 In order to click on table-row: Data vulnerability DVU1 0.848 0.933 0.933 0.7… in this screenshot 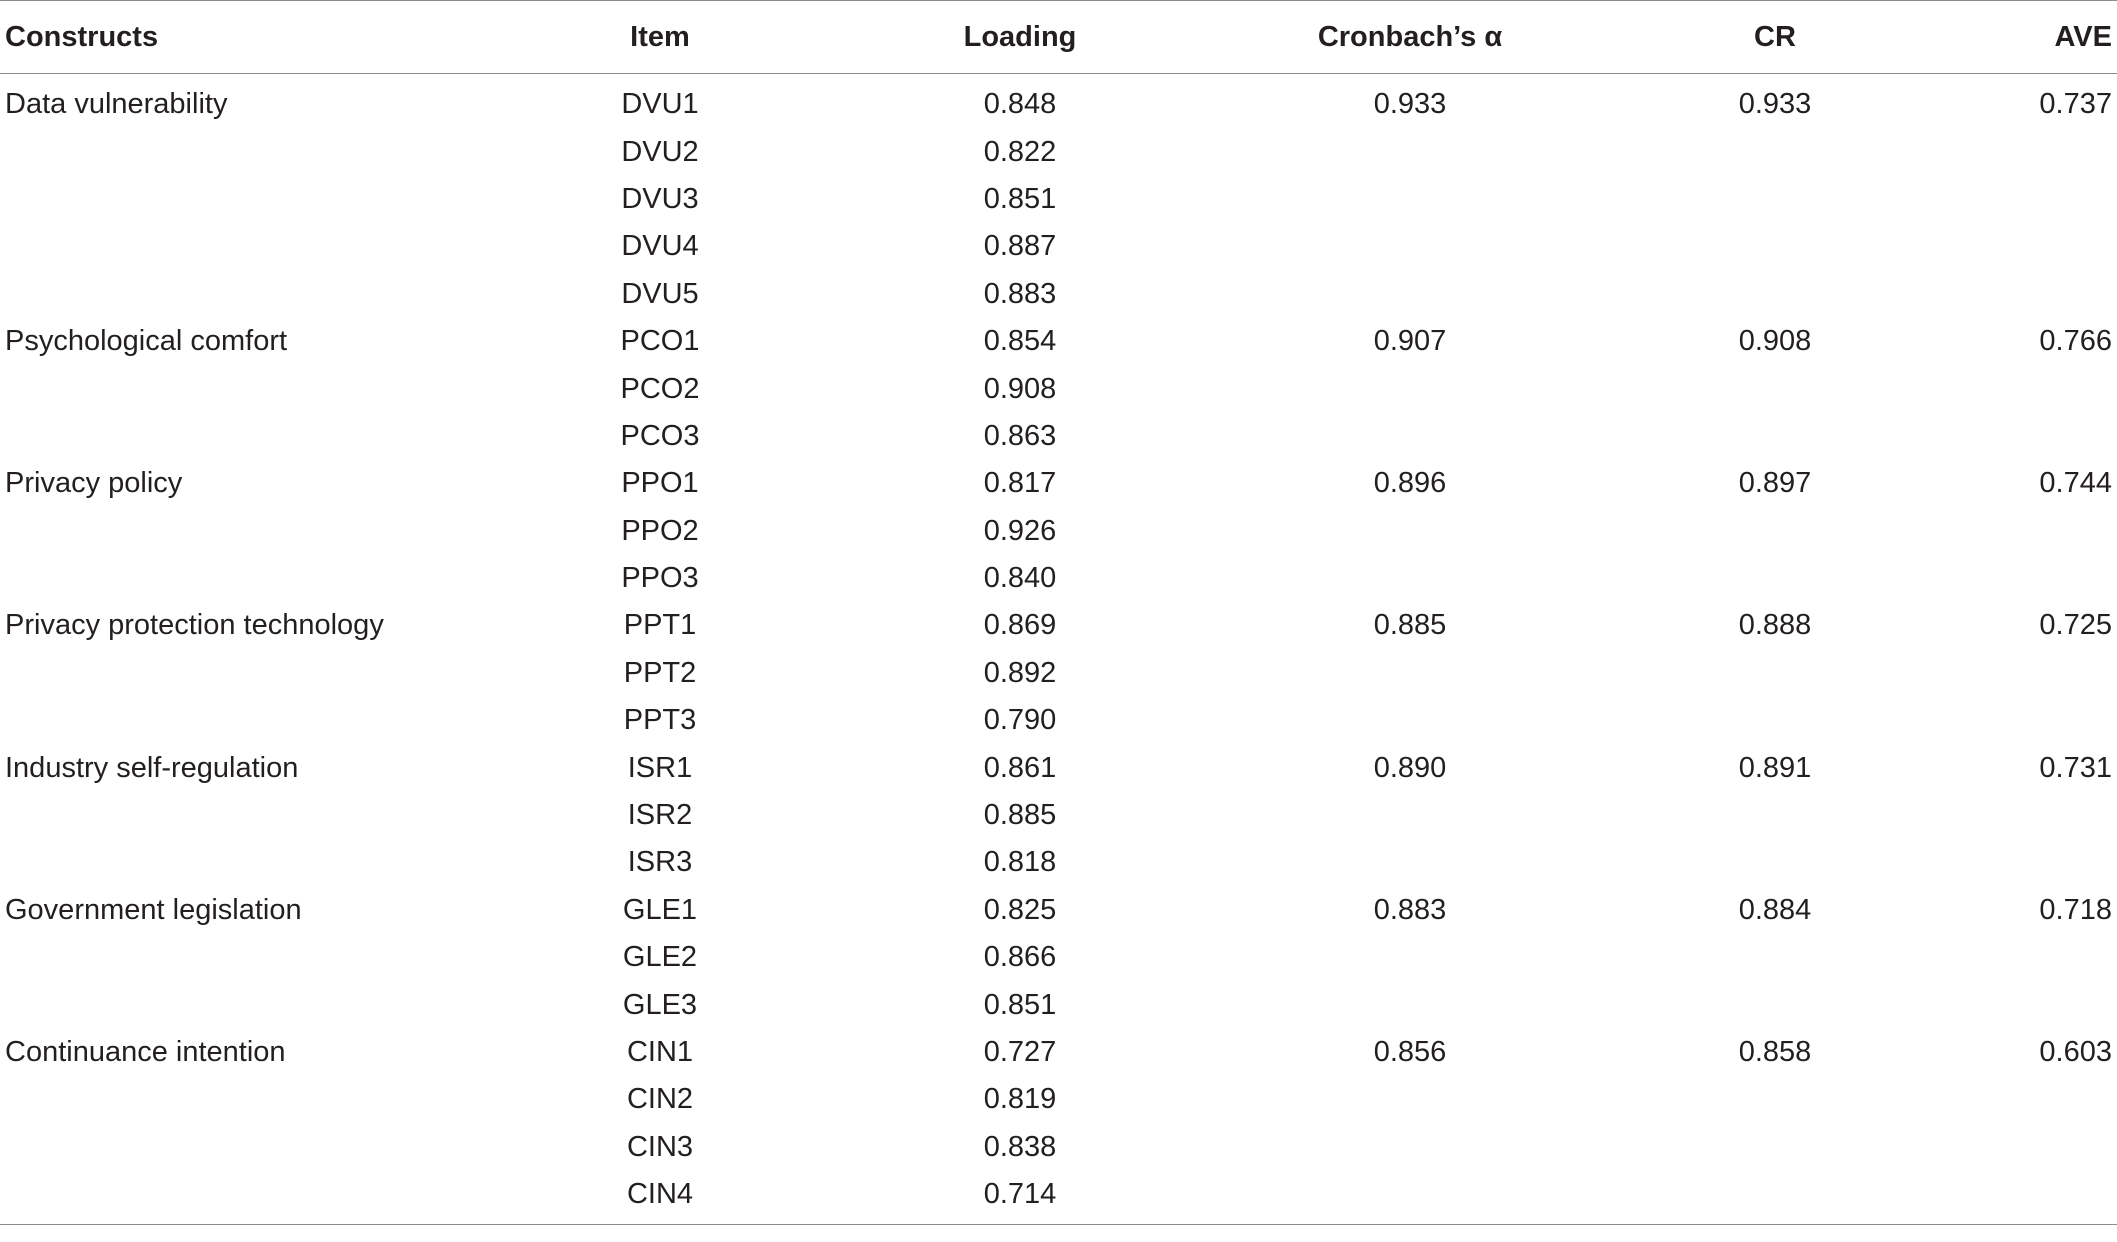, I will do `click(1058, 101)`.